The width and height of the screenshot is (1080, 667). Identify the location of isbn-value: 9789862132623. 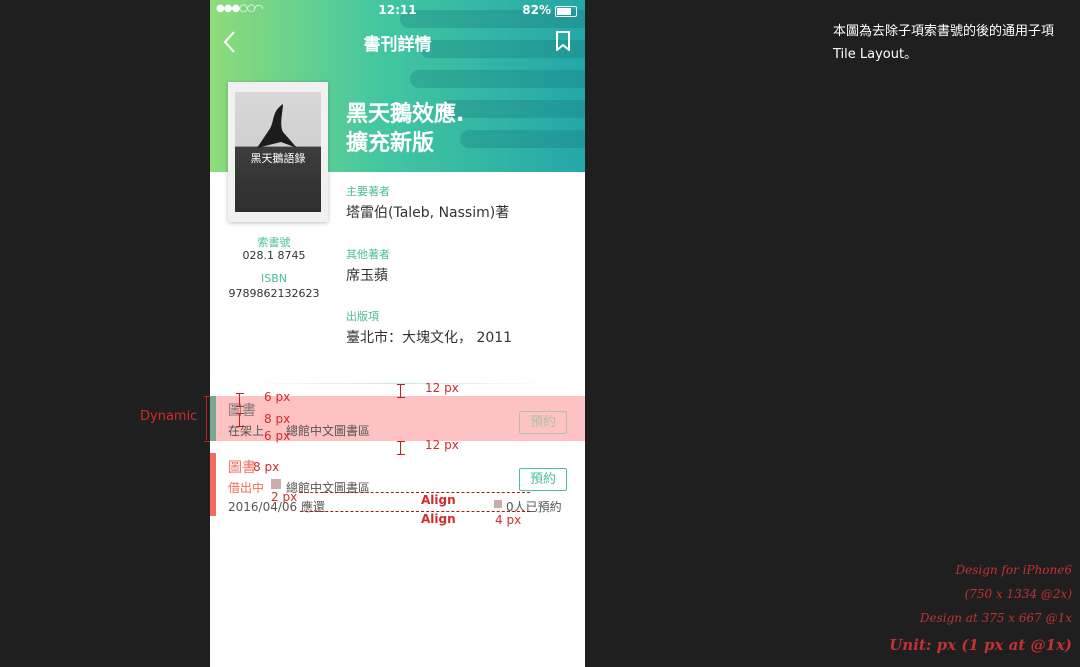
(274, 293).